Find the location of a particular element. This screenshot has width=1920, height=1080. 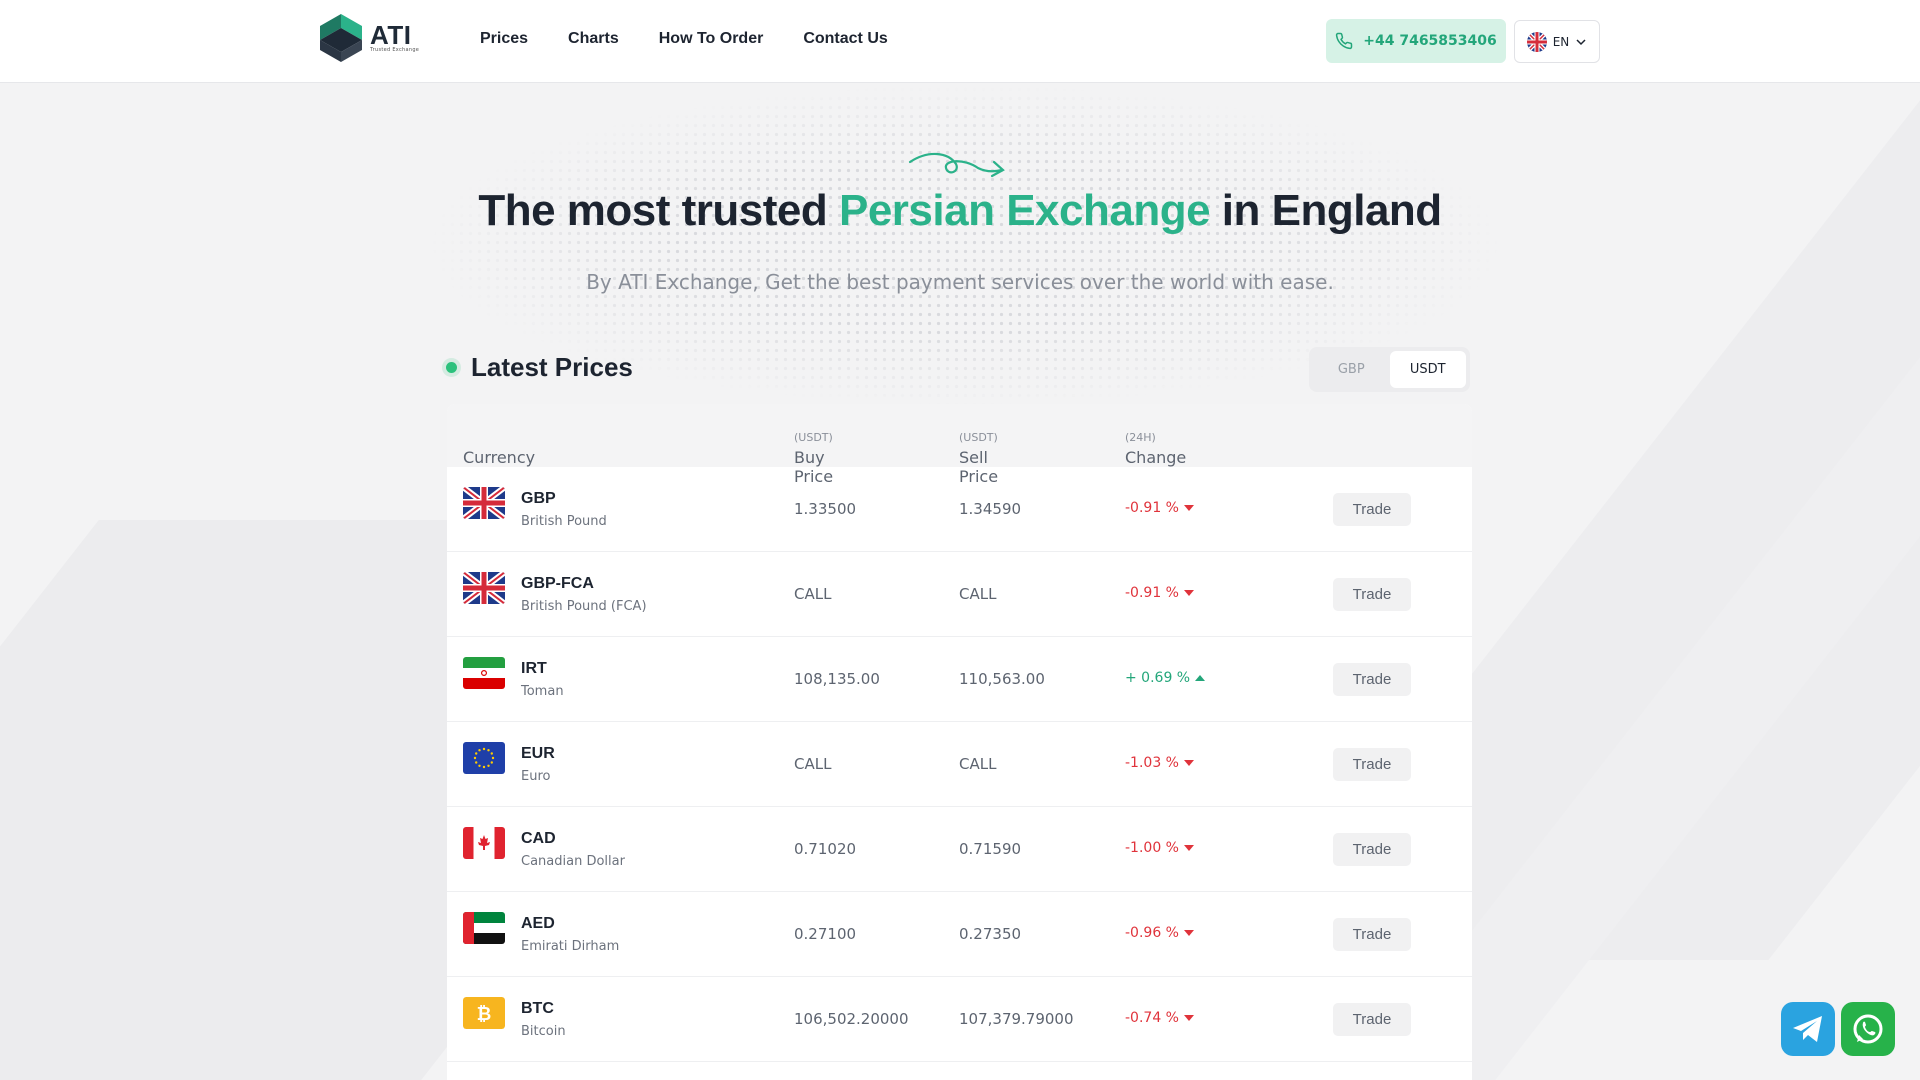

currency-code: GBP is located at coordinates (538, 498).